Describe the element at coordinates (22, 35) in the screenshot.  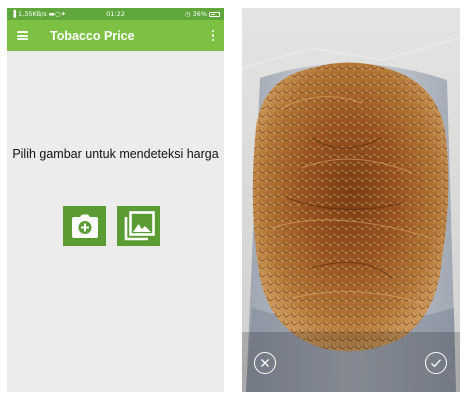
I see `hamburger-menu-icon` at that location.